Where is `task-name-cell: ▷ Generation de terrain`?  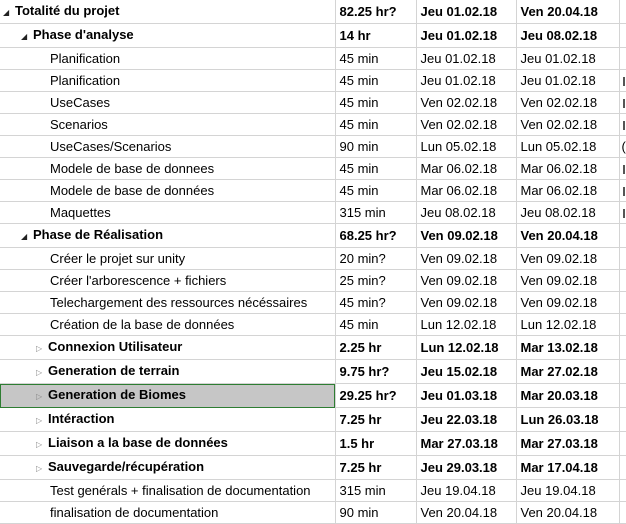 task-name-cell: ▷ Generation de terrain is located at coordinates (168, 371).